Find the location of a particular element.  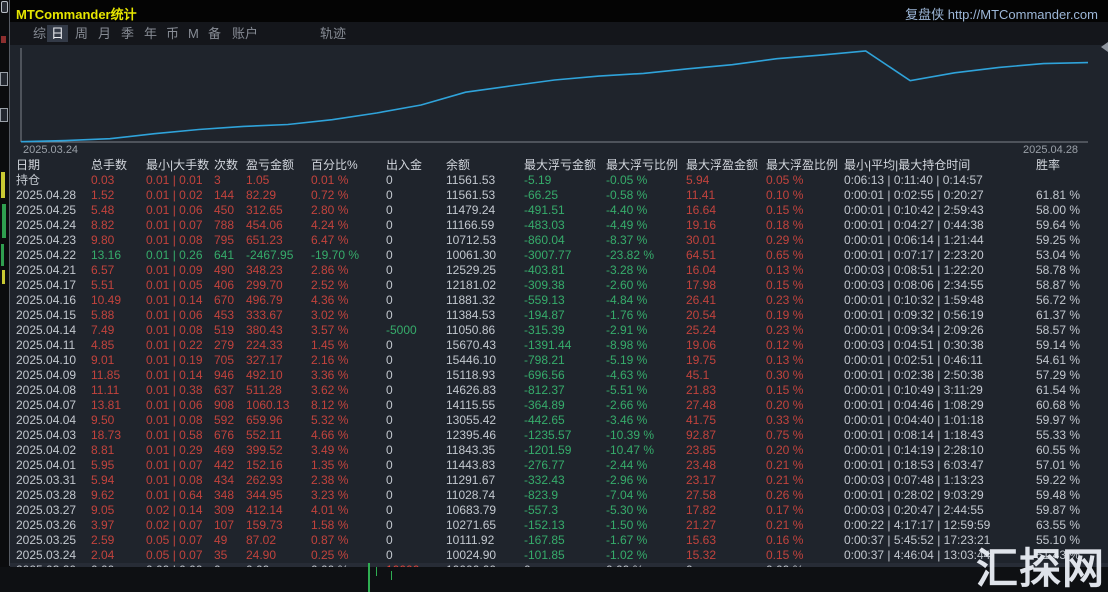

cell-10: -2.91 % is located at coordinates (627, 330).